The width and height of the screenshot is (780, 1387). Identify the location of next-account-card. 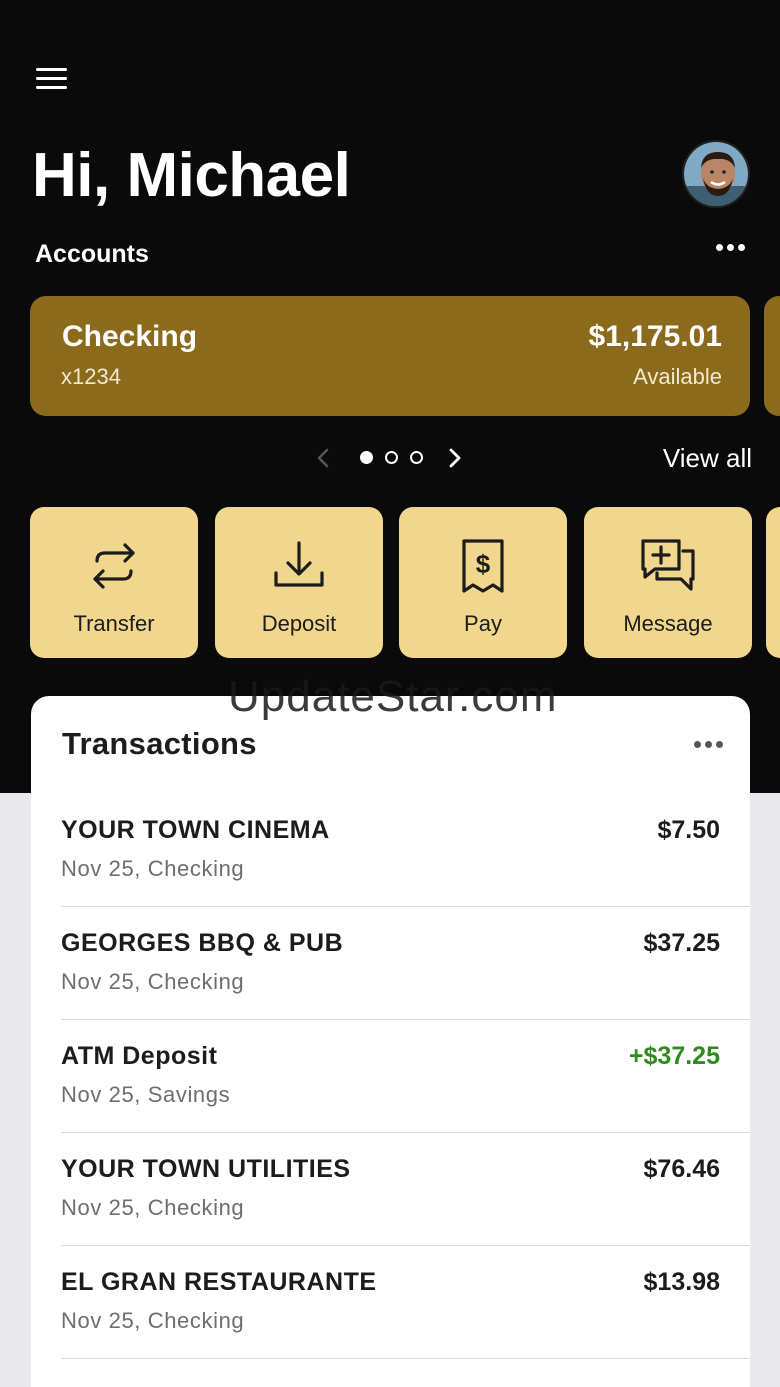
(772, 356).